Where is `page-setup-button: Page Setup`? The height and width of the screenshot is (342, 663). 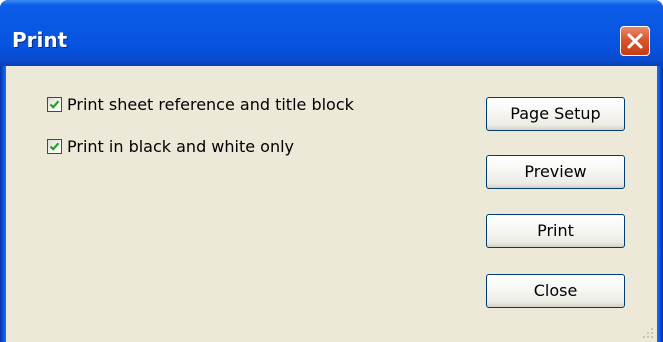 page-setup-button: Page Setup is located at coordinates (555, 114).